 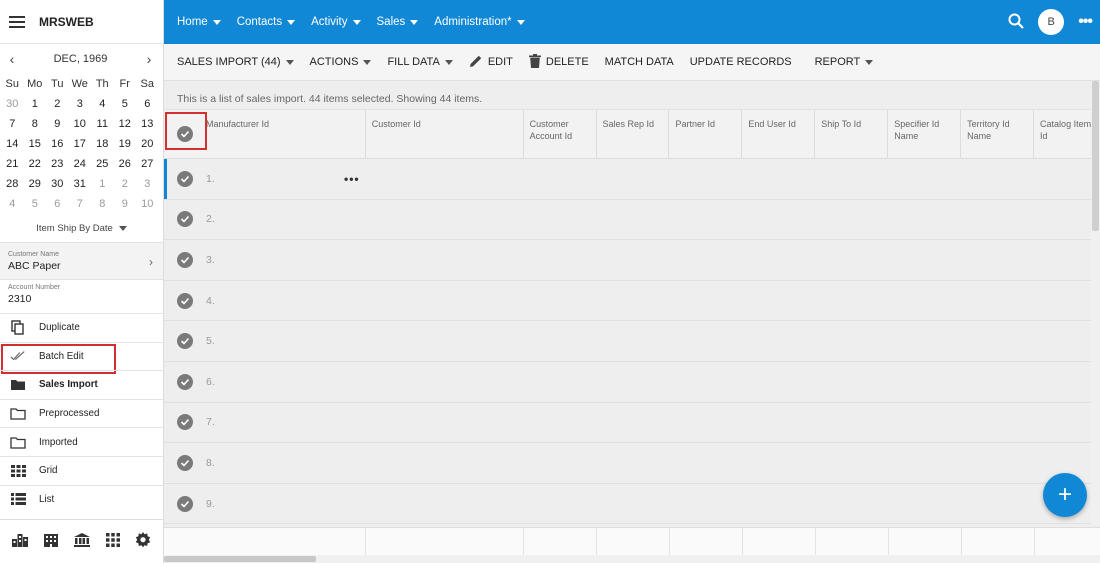 I want to click on calendar-next-icon: ›, so click(x=149, y=59).